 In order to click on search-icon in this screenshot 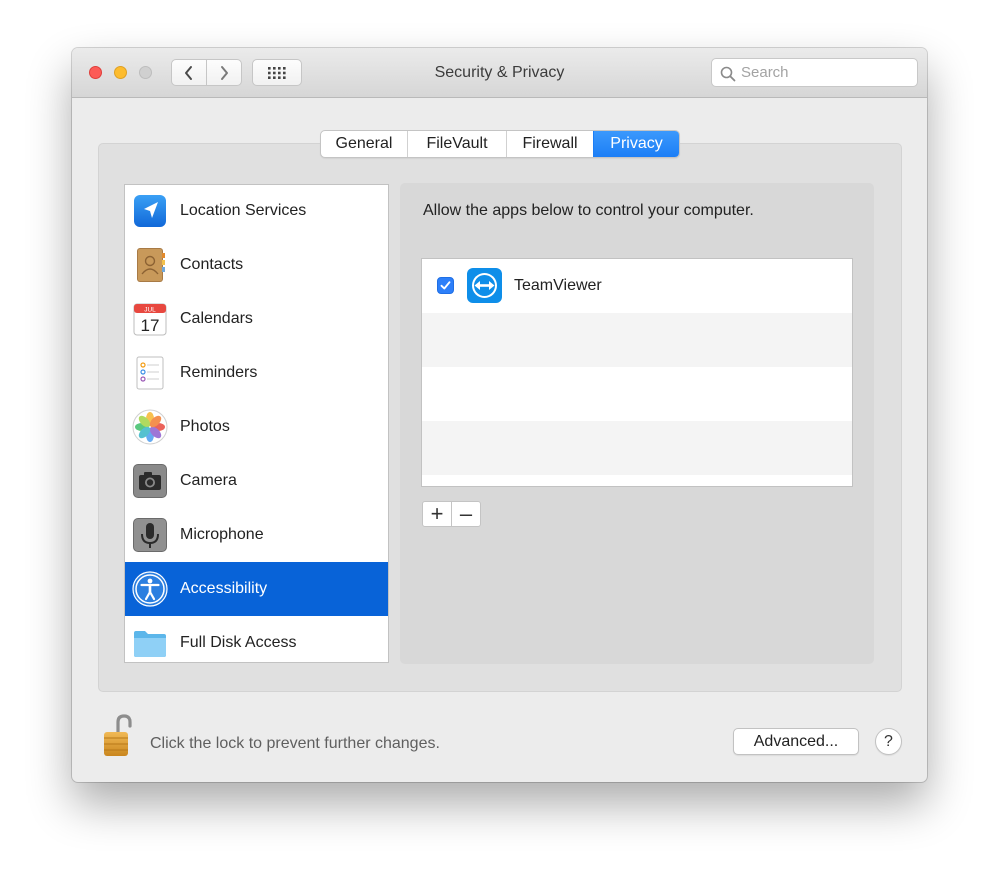, I will do `click(728, 74)`.